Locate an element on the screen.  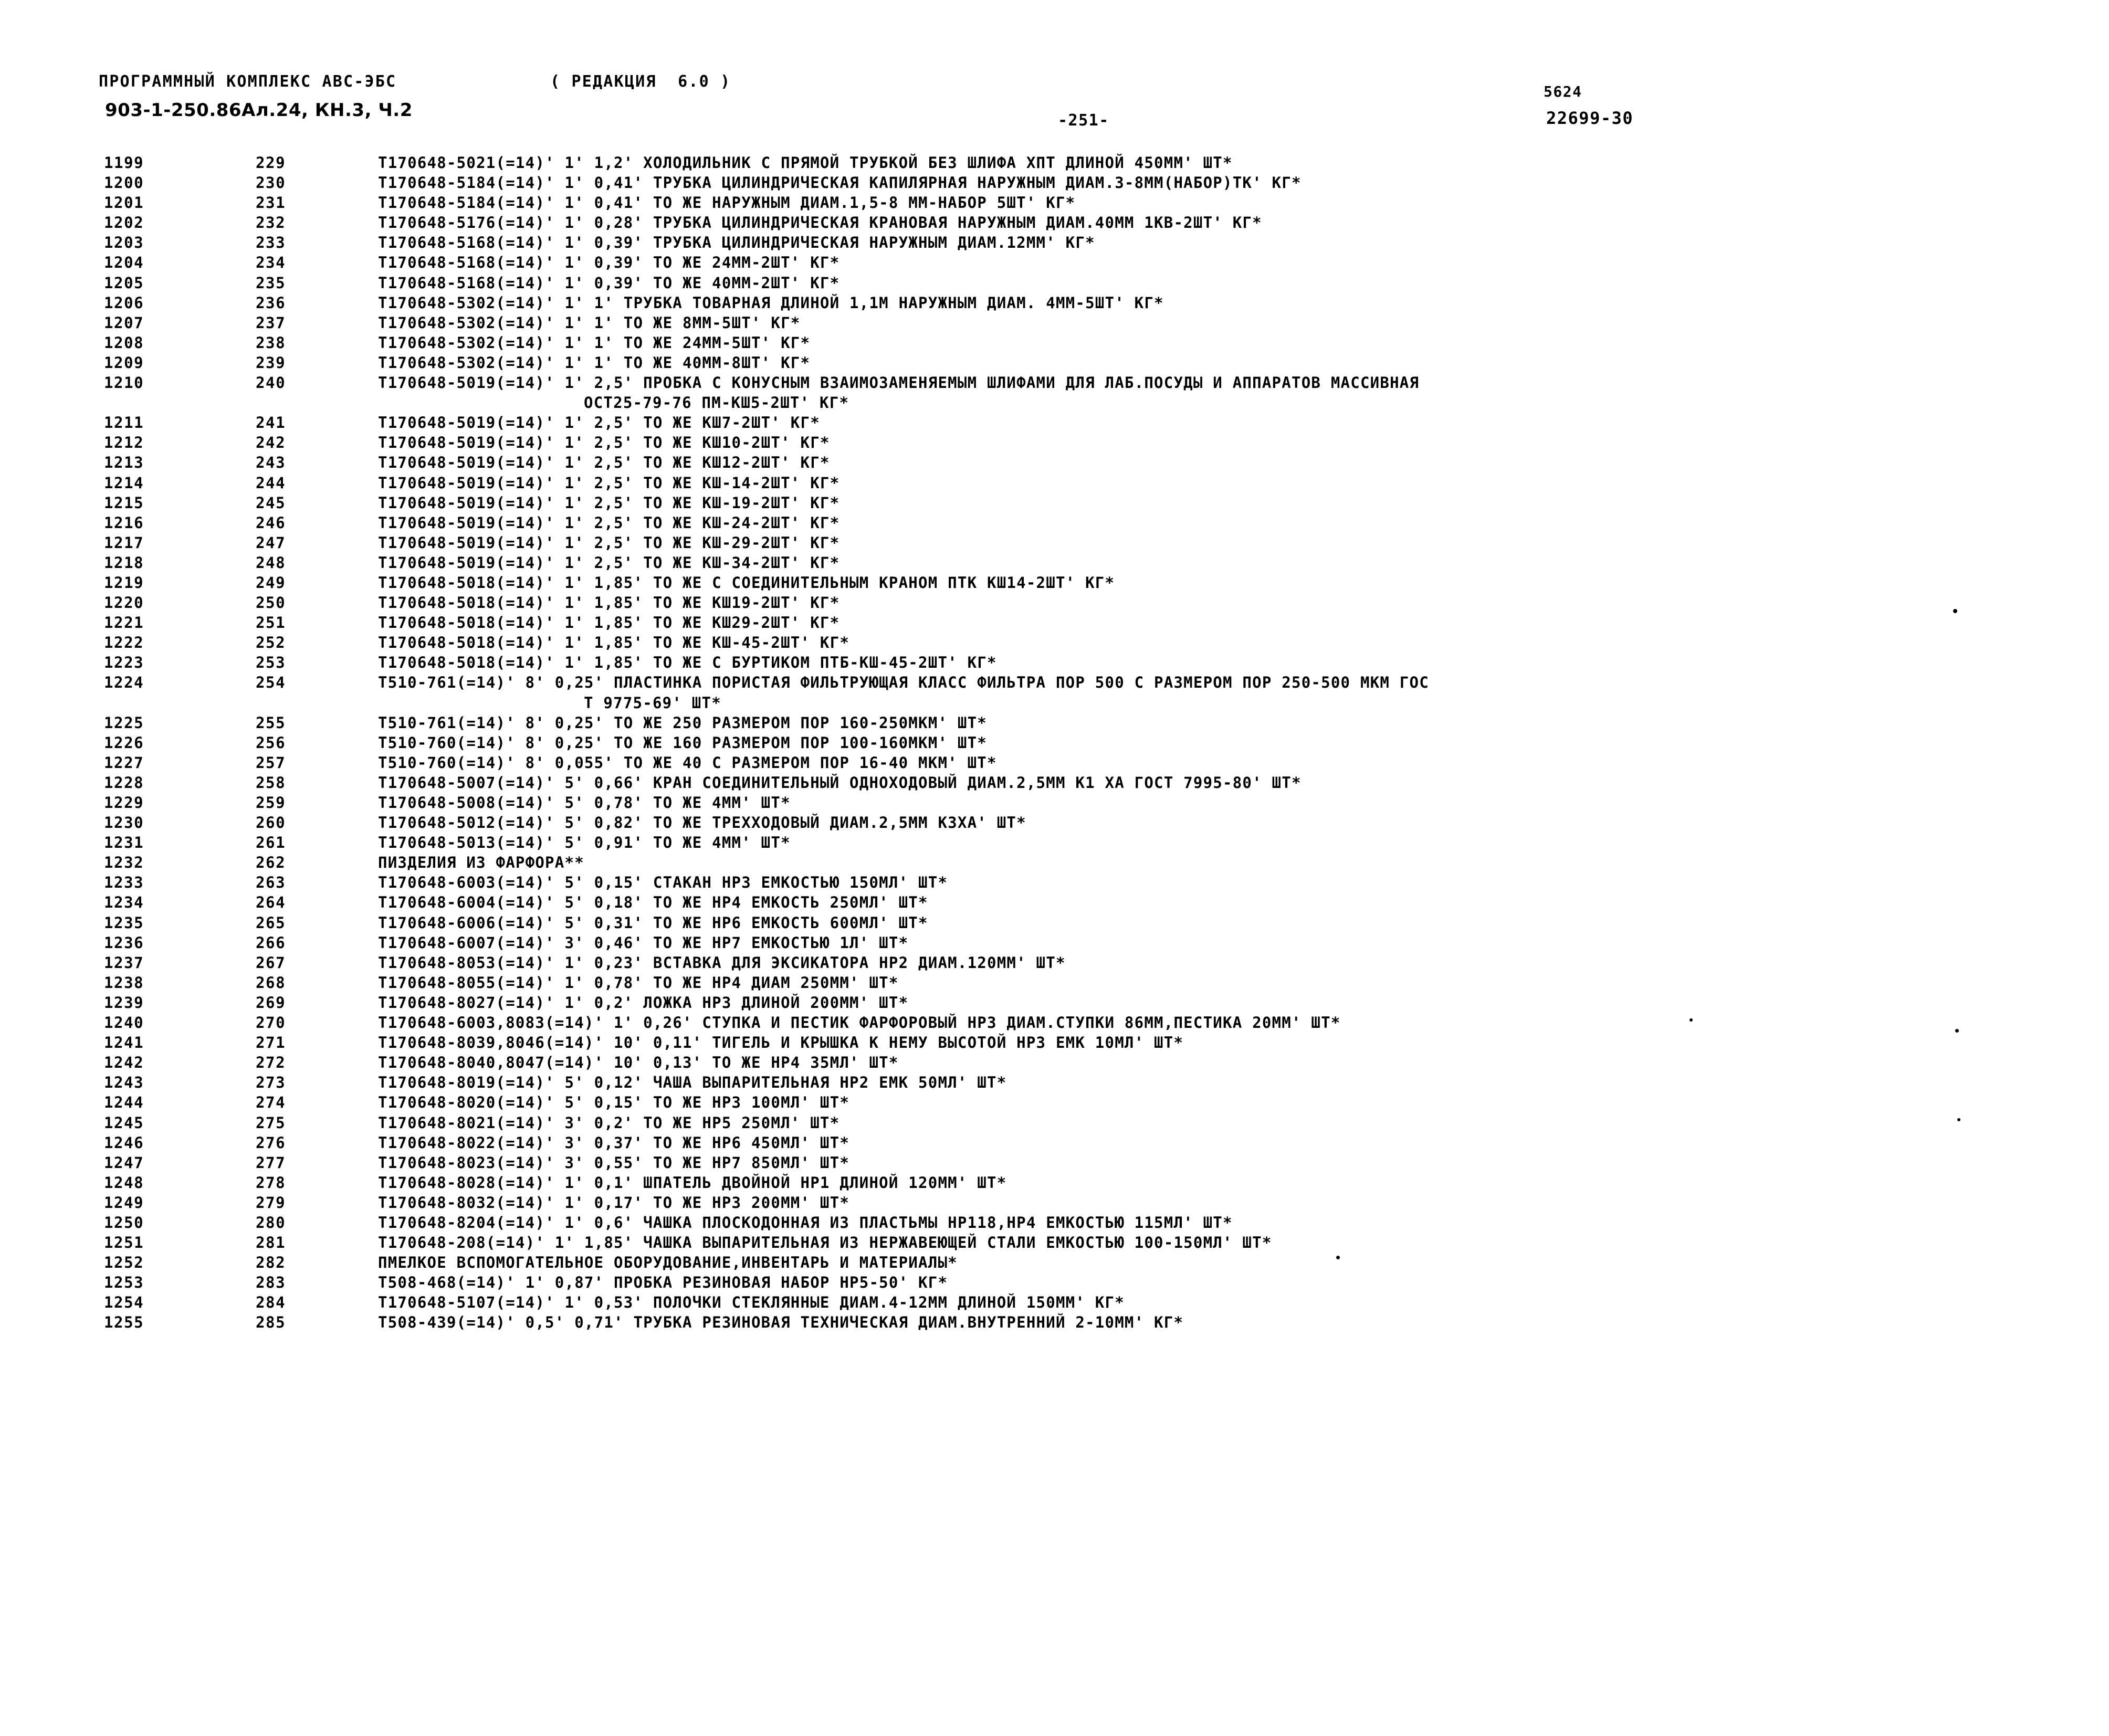
row-line-number: 1235 is located at coordinates (124, 923).